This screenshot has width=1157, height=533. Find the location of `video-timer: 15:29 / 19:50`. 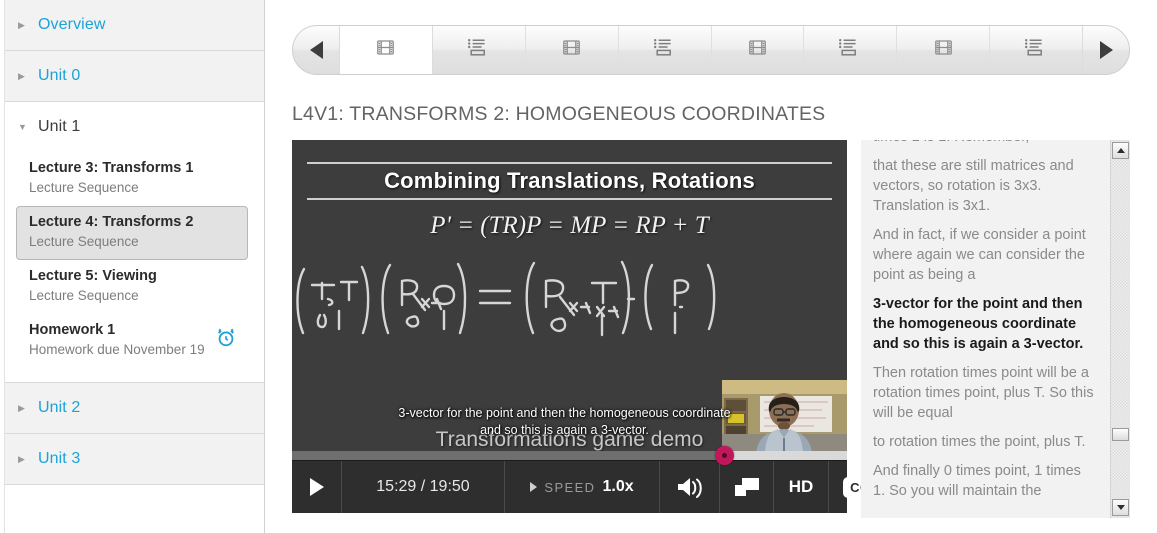

video-timer: 15:29 / 19:50 is located at coordinates (423, 487).